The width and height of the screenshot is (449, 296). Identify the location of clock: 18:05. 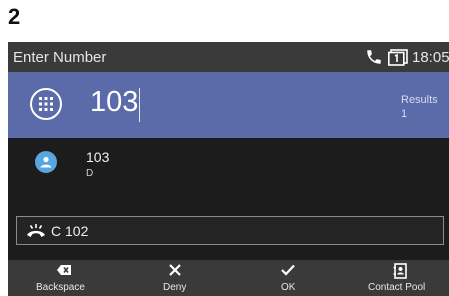
(430, 57).